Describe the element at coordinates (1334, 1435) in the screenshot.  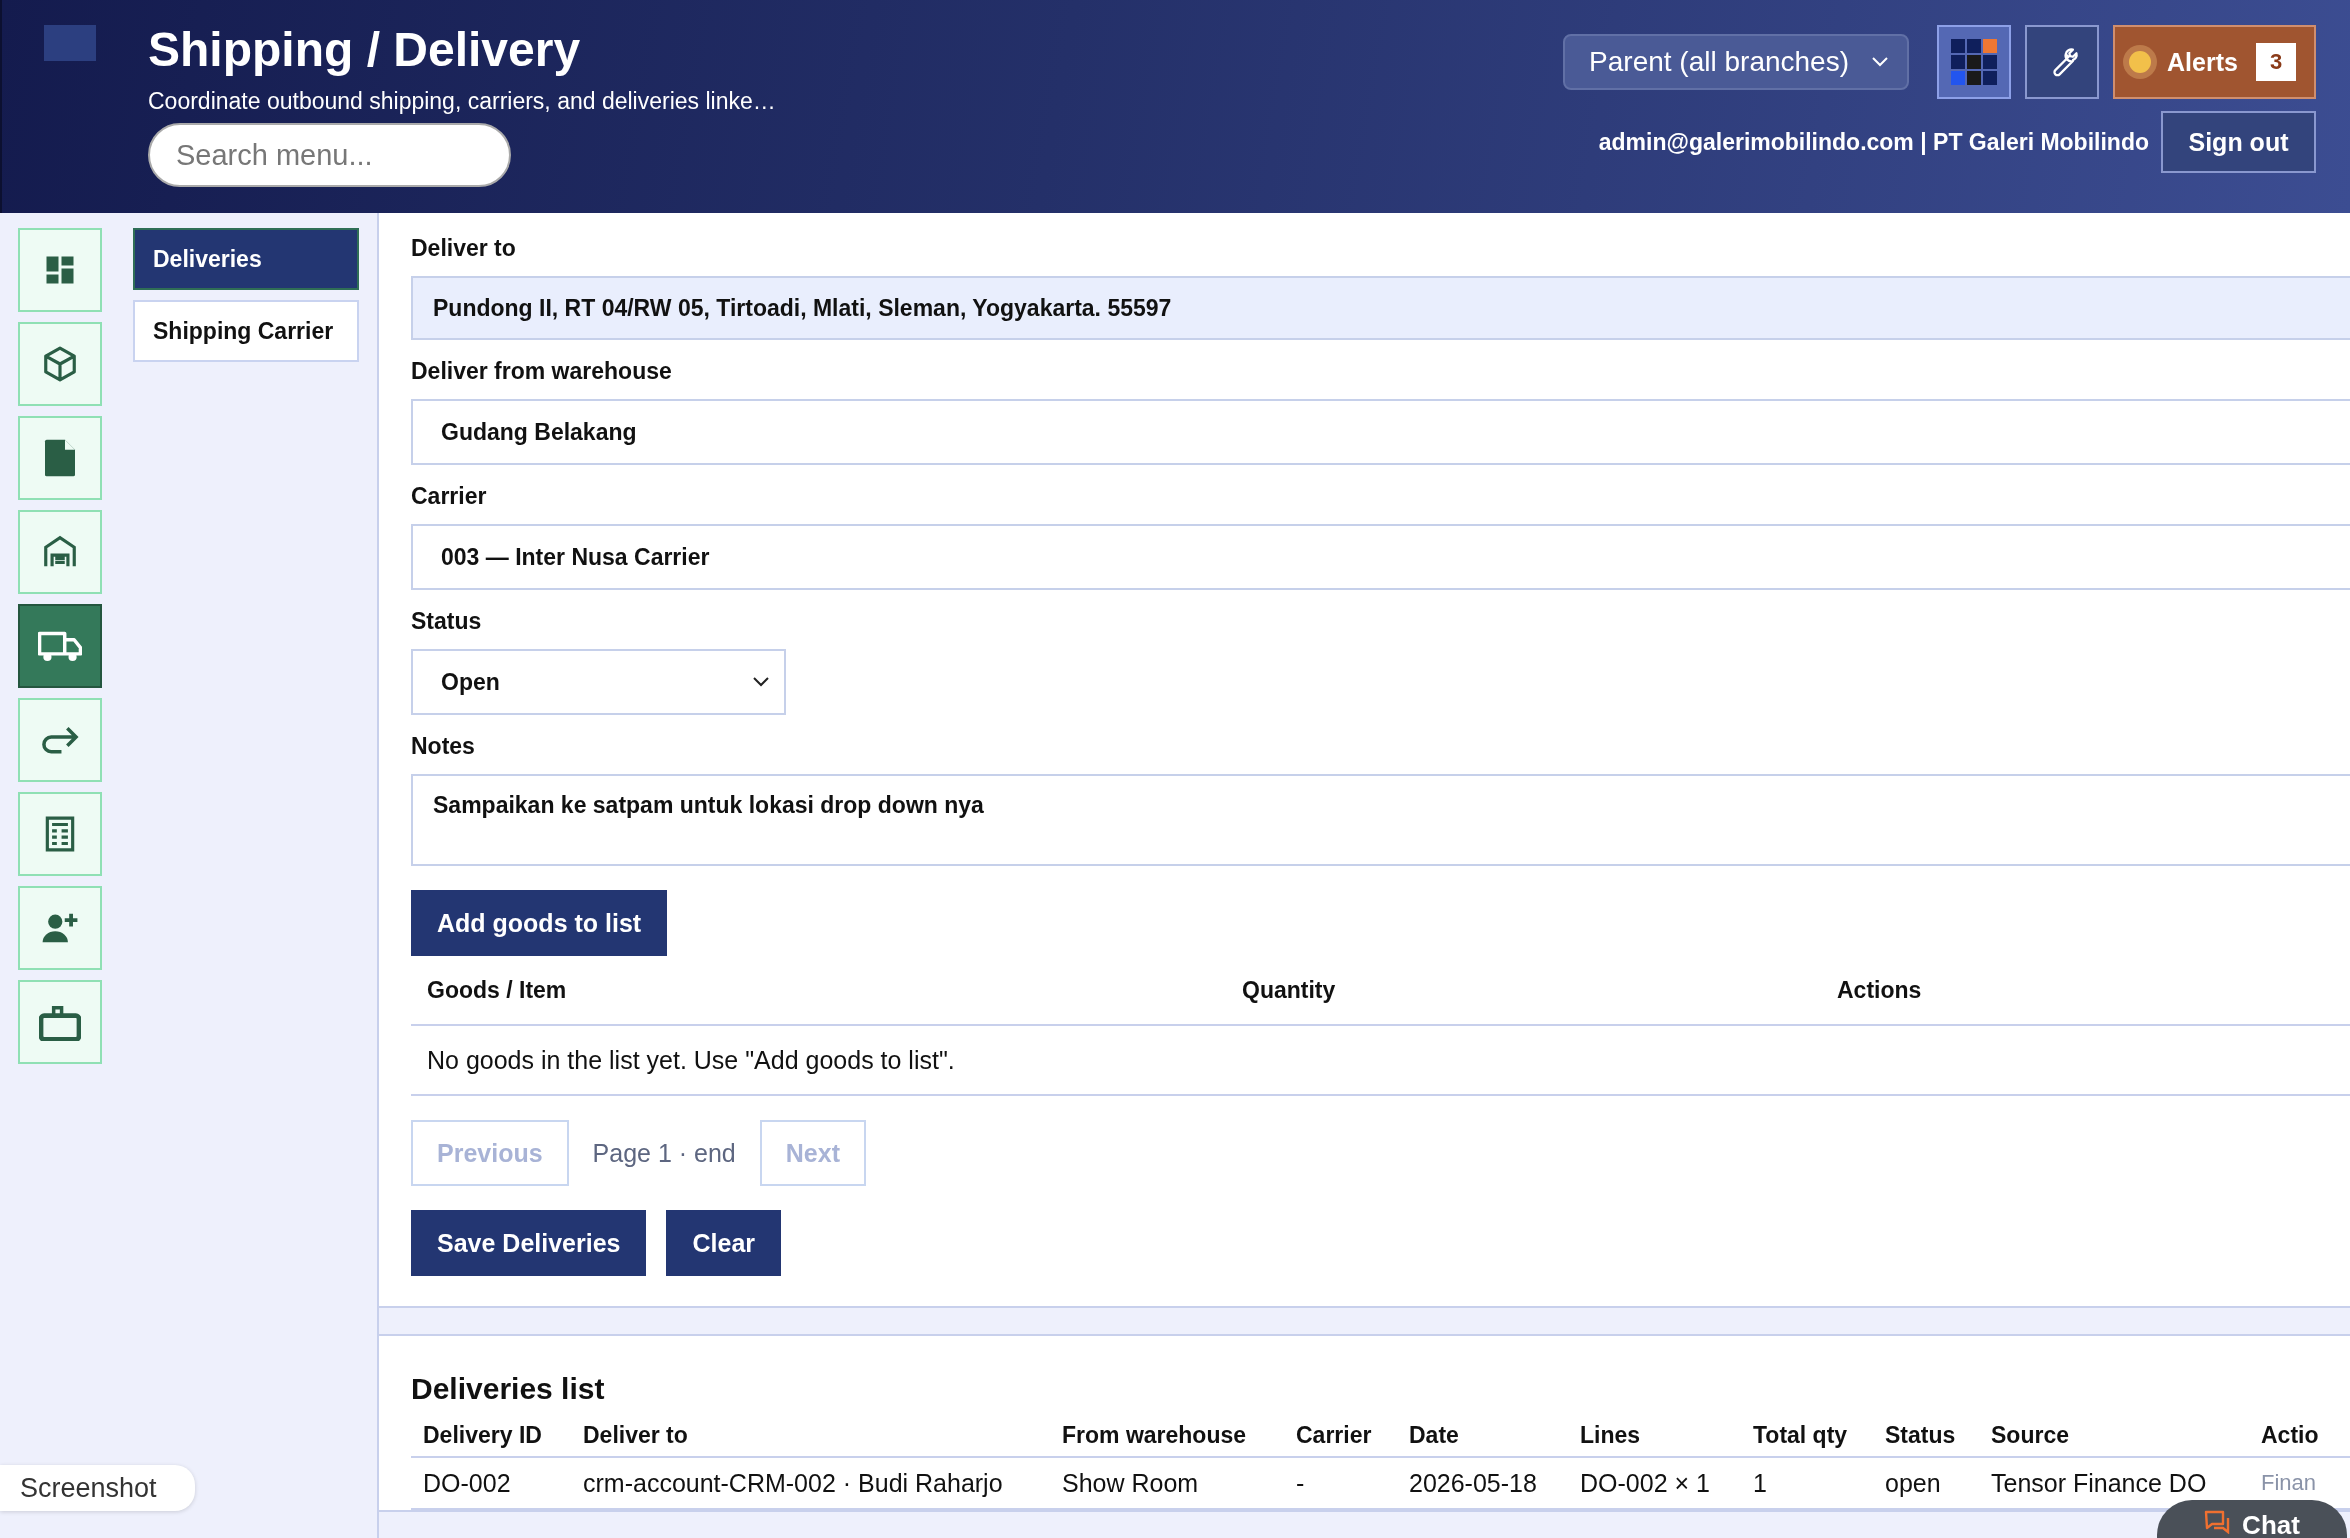
I see `column-header: Carrier` at that location.